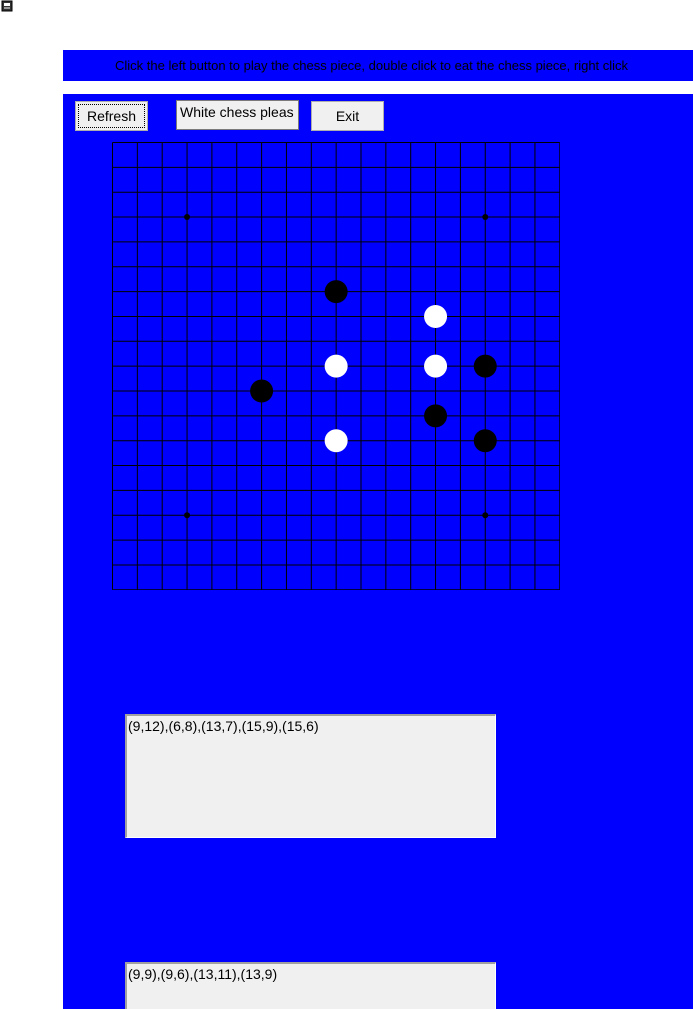 This screenshot has height=1009, width=693. What do you see at coordinates (7, 6) in the screenshot?
I see `app-window-icon` at bounding box center [7, 6].